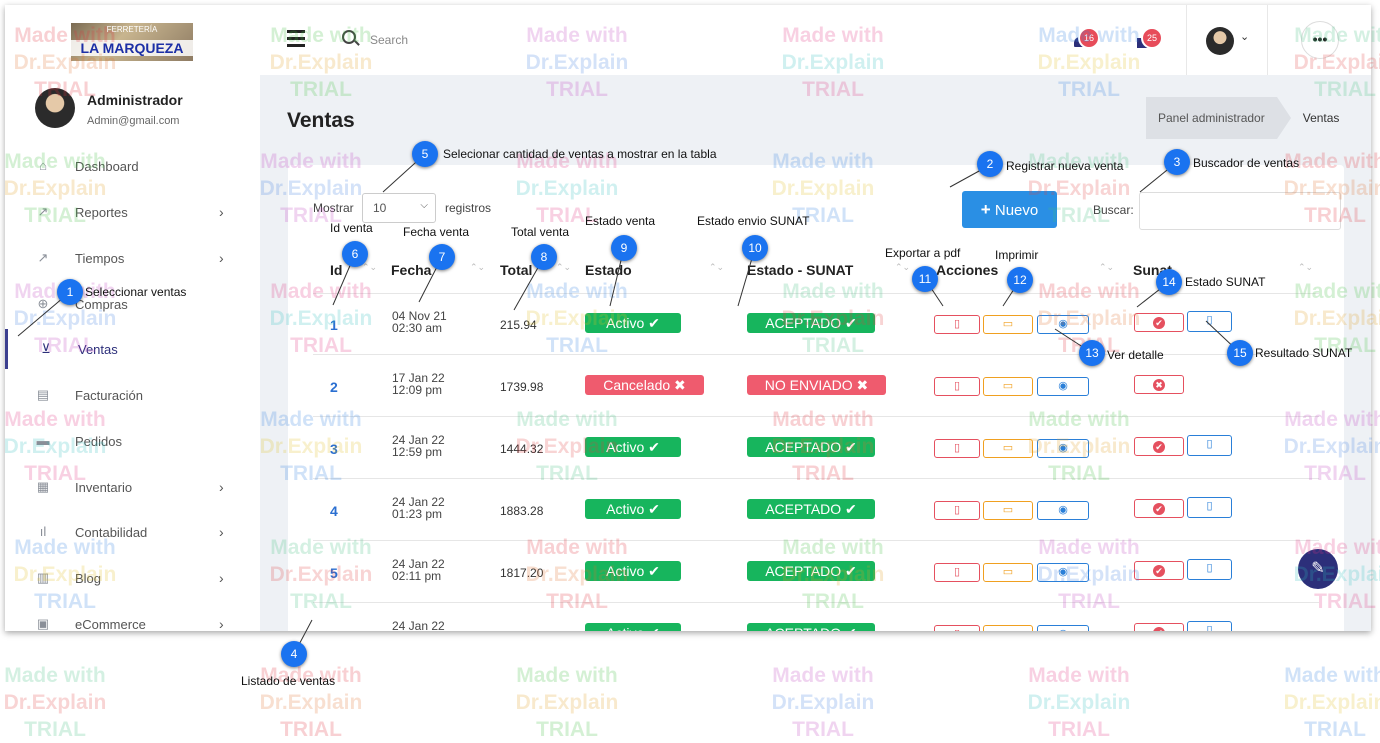  I want to click on callout-badge: 6, so click(355, 254).